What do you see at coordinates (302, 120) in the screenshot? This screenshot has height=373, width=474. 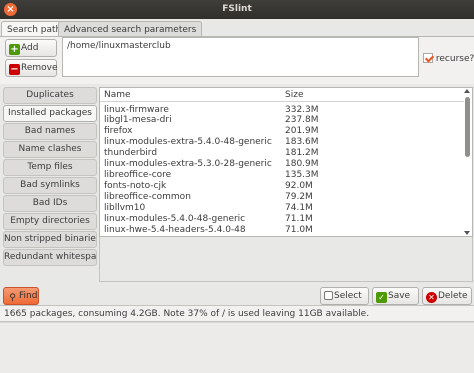 I see `cell-size: 237.8M` at bounding box center [302, 120].